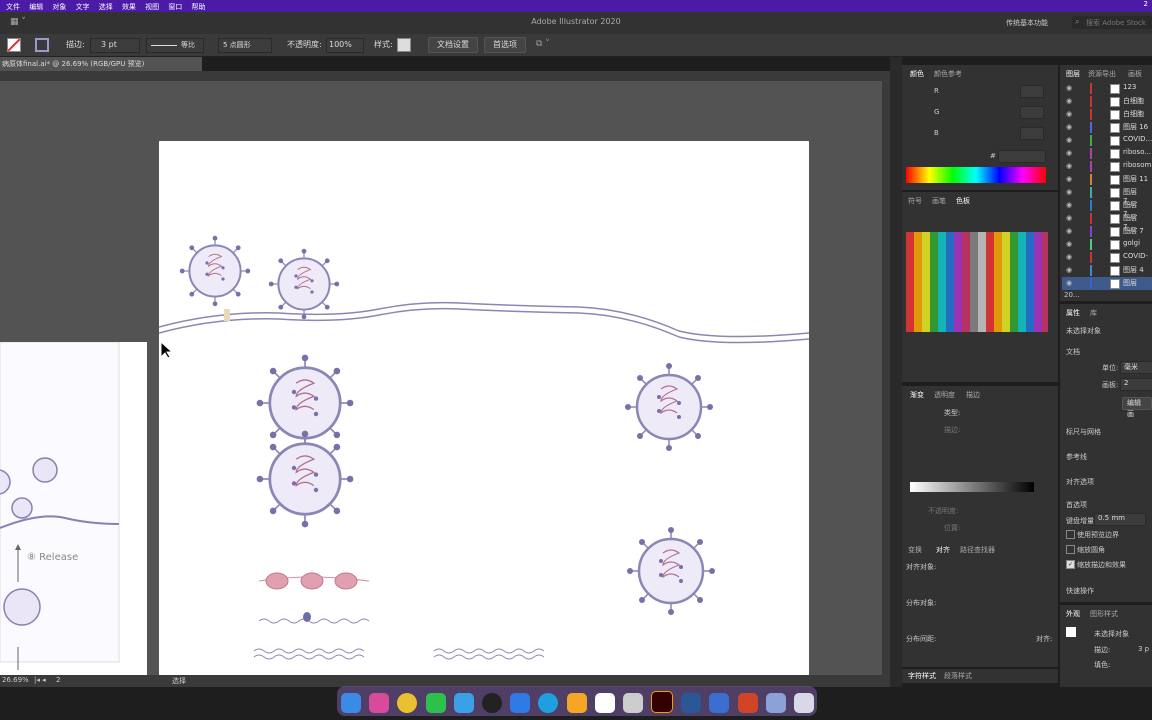 Image resolution: width=1152 pixels, height=720 pixels. What do you see at coordinates (1107, 270) in the screenshot?
I see `layer-row: ◉ 图层 4` at bounding box center [1107, 270].